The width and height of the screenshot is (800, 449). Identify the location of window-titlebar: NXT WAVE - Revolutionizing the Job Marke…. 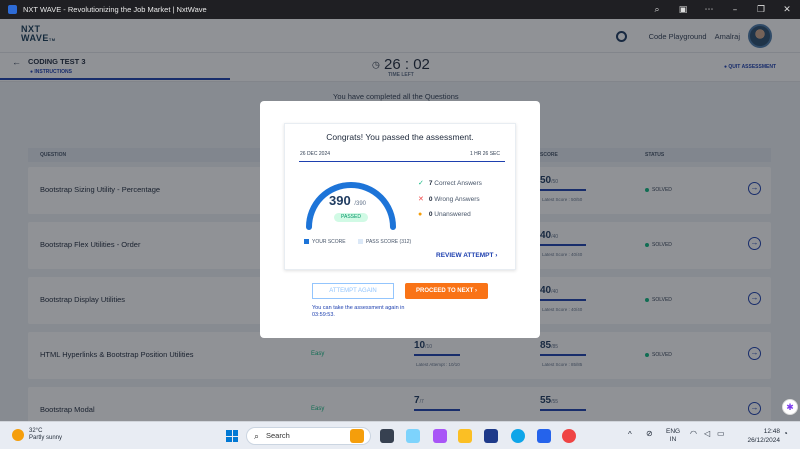
(400, 9).